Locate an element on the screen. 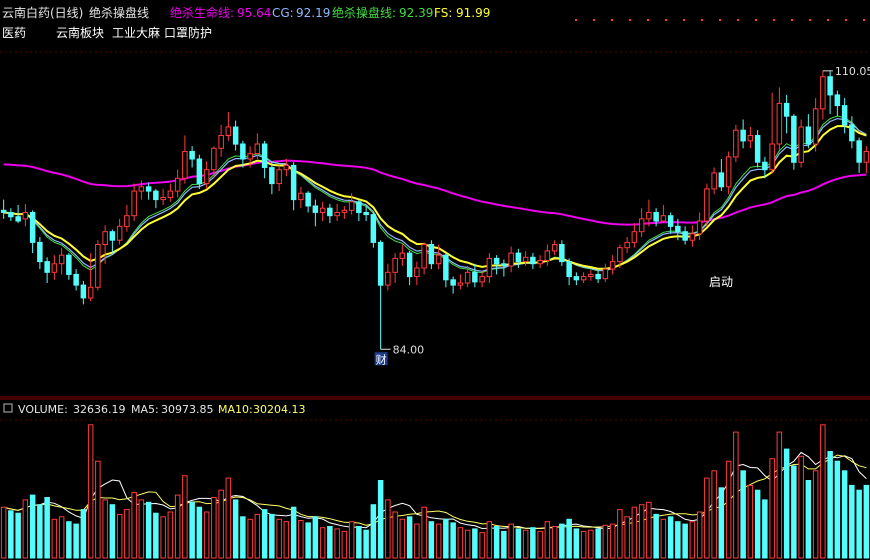 This screenshot has height=560, width=870. low-label: 84.00 is located at coordinates (409, 349).